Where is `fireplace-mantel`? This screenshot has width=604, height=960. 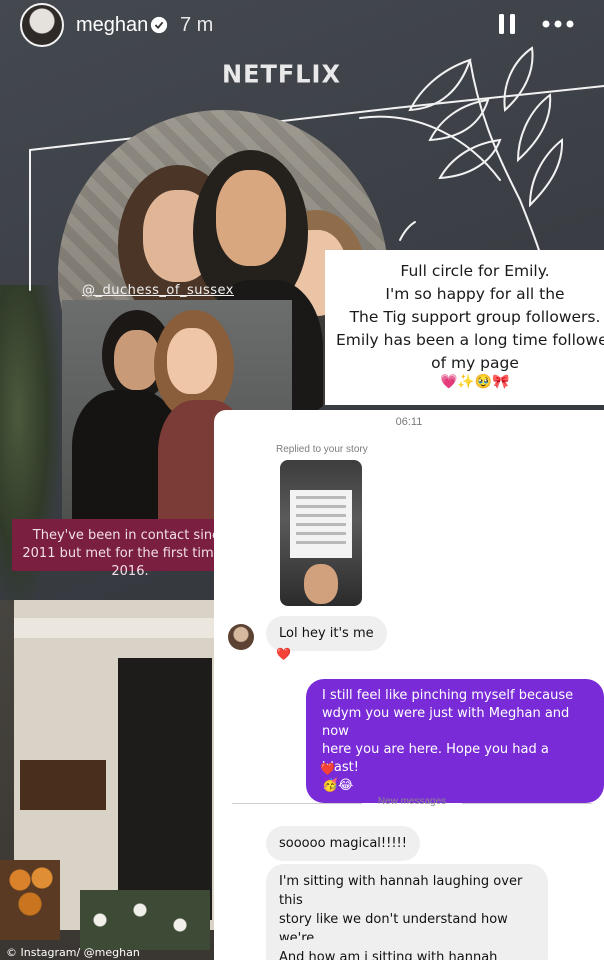
fireplace-mantel is located at coordinates (114, 628).